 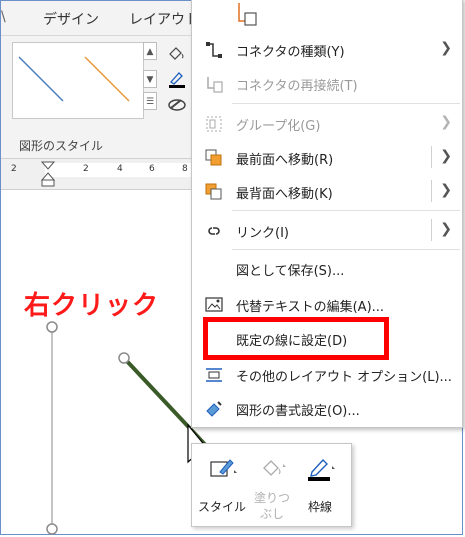 I want to click on reroute-connector-icon, so click(x=215, y=85).